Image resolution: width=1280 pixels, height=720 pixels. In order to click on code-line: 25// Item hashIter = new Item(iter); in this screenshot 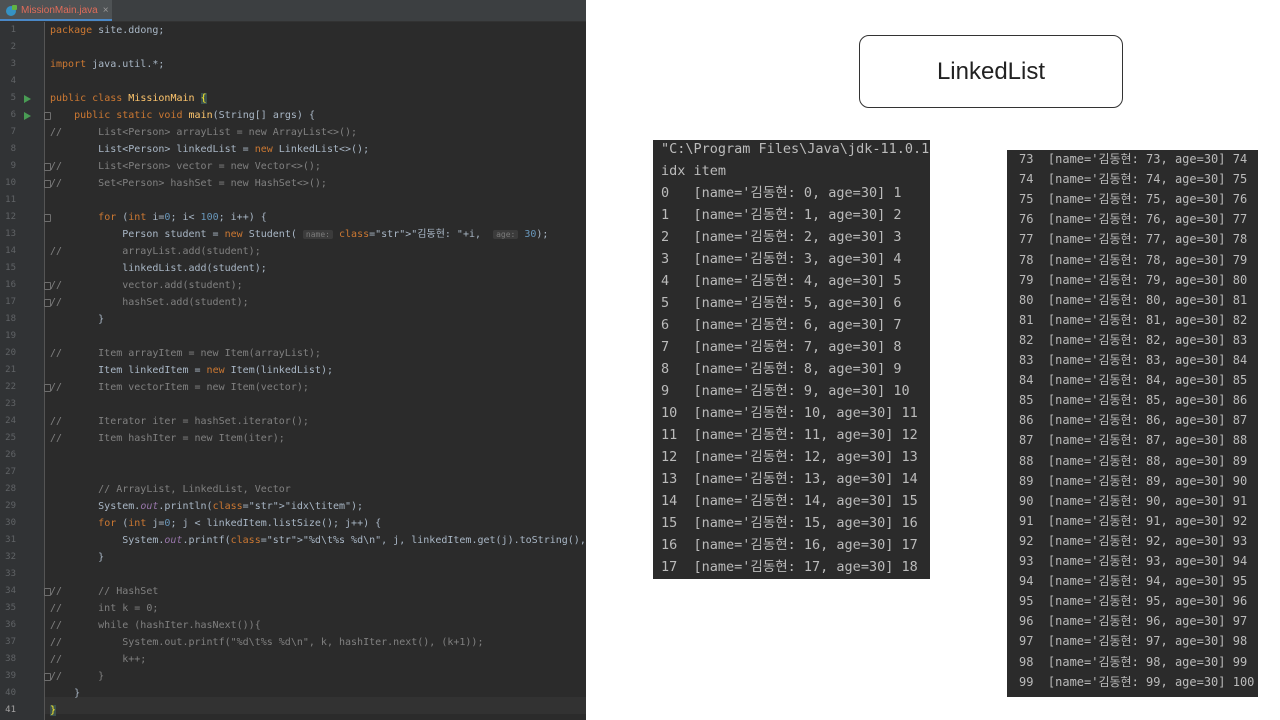, I will do `click(293, 438)`.